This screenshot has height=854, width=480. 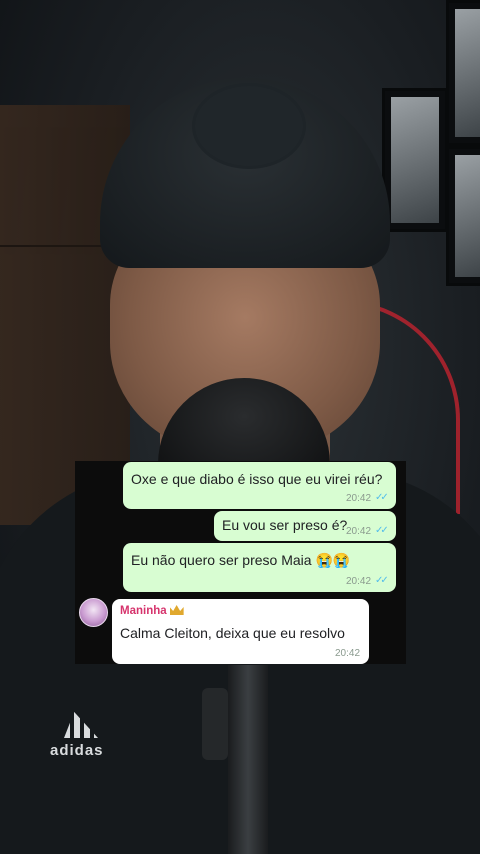 I want to click on sender-name: Maninha, so click(x=152, y=611).